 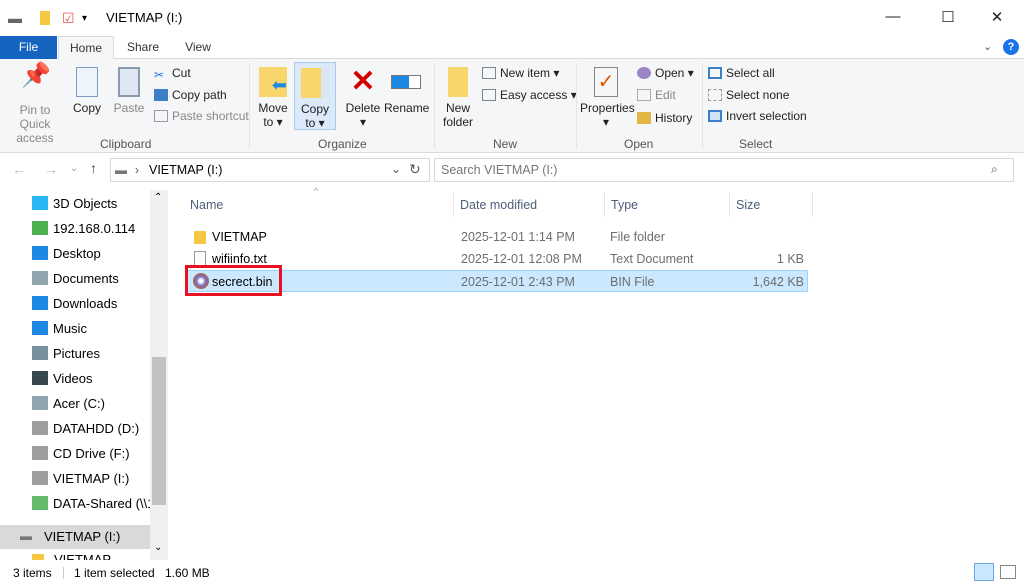 I want to click on maximize-button: ☐, so click(x=948, y=17).